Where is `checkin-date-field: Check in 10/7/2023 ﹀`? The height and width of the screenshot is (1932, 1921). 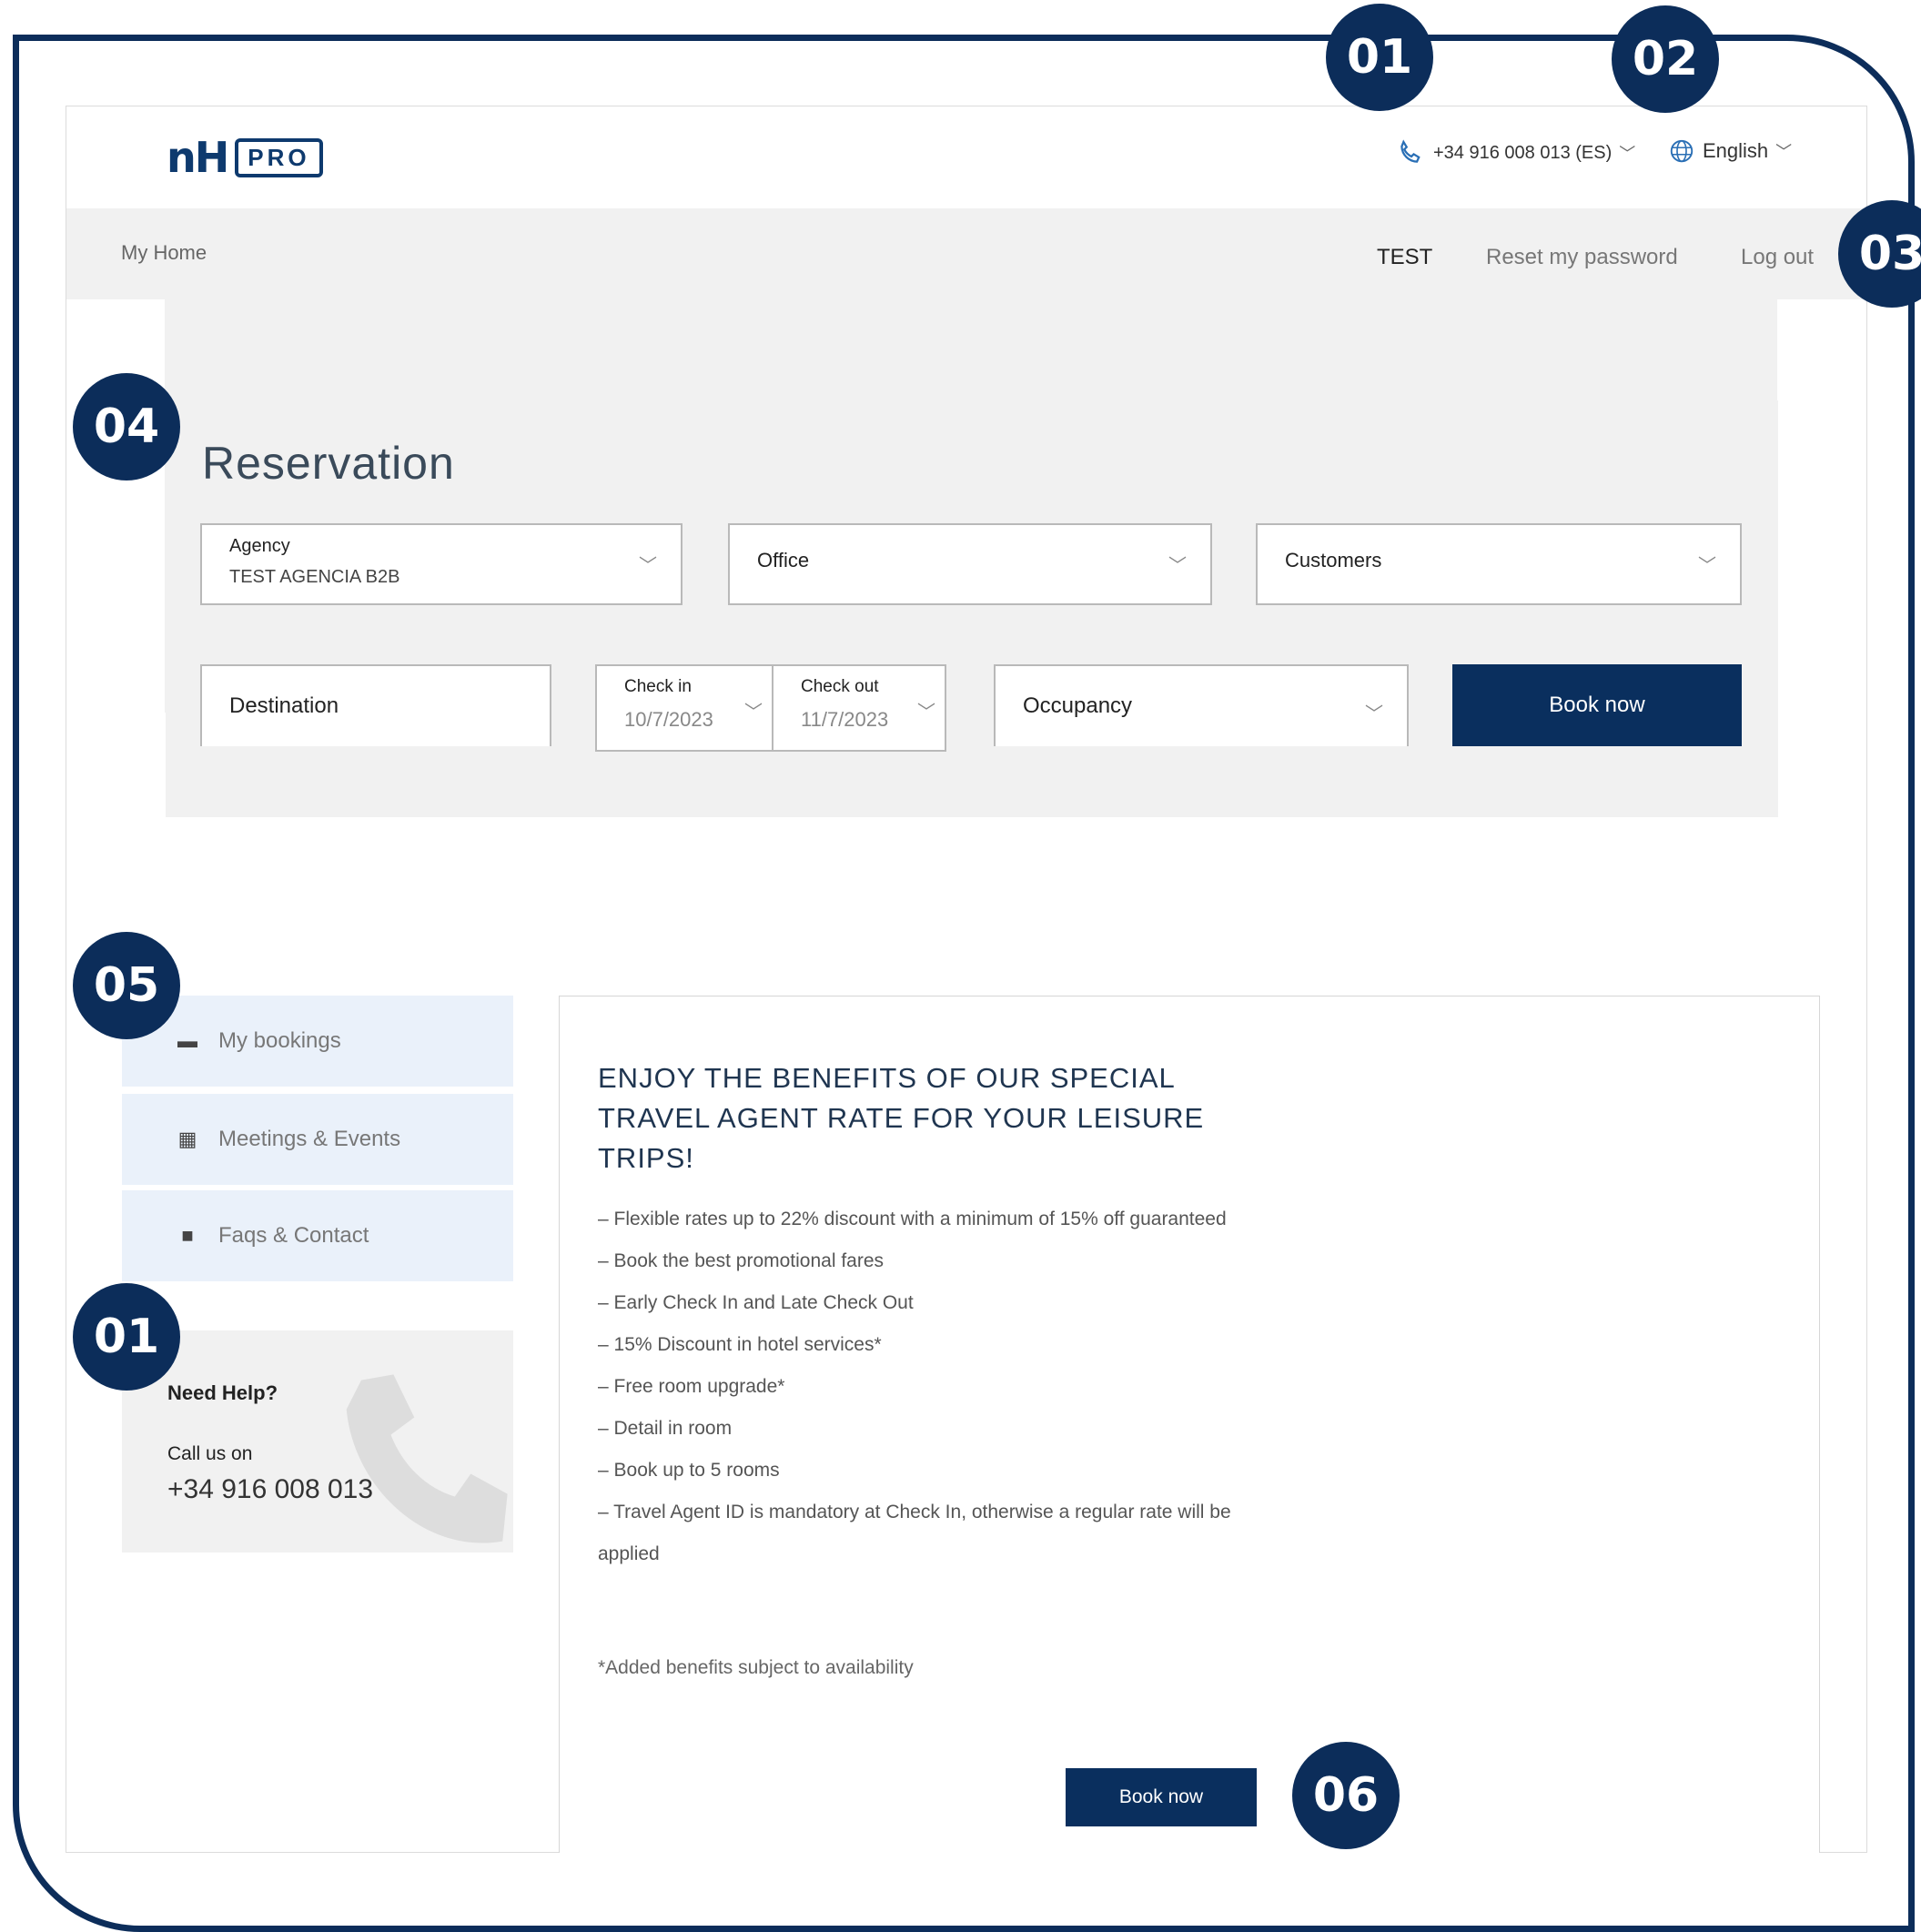
checkin-date-field: Check in 10/7/2023 ﹀ is located at coordinates (684, 708).